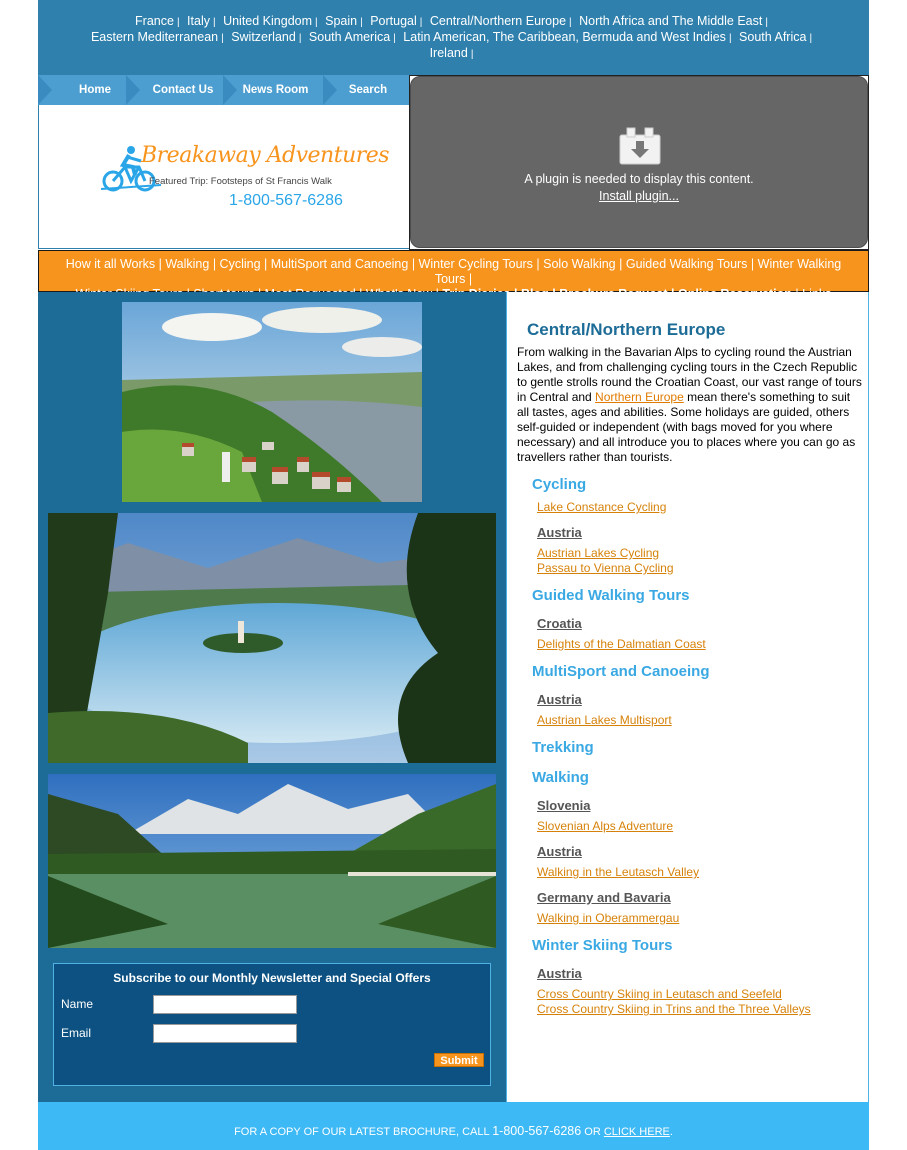  Describe the element at coordinates (459, 1060) in the screenshot. I see `submit-button: Submit` at that location.